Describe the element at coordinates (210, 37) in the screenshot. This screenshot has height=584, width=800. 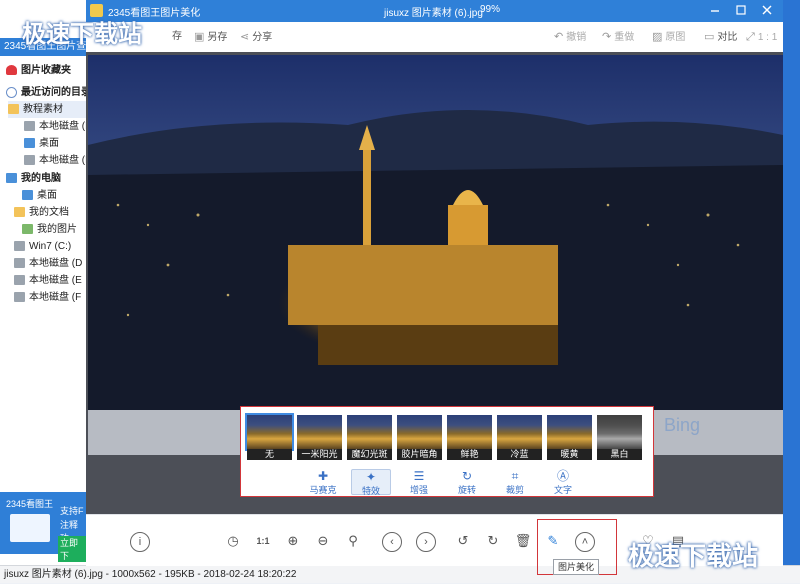
I see `save-as-button: ▣ 另存` at that location.